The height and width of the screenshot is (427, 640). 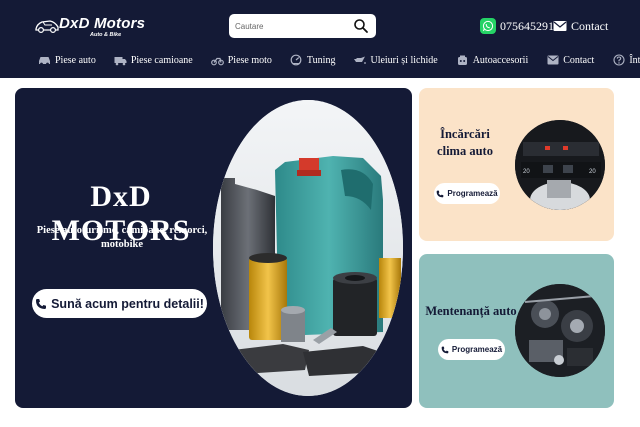 What do you see at coordinates (47, 27) in the screenshot?
I see `car-logo-icon` at bounding box center [47, 27].